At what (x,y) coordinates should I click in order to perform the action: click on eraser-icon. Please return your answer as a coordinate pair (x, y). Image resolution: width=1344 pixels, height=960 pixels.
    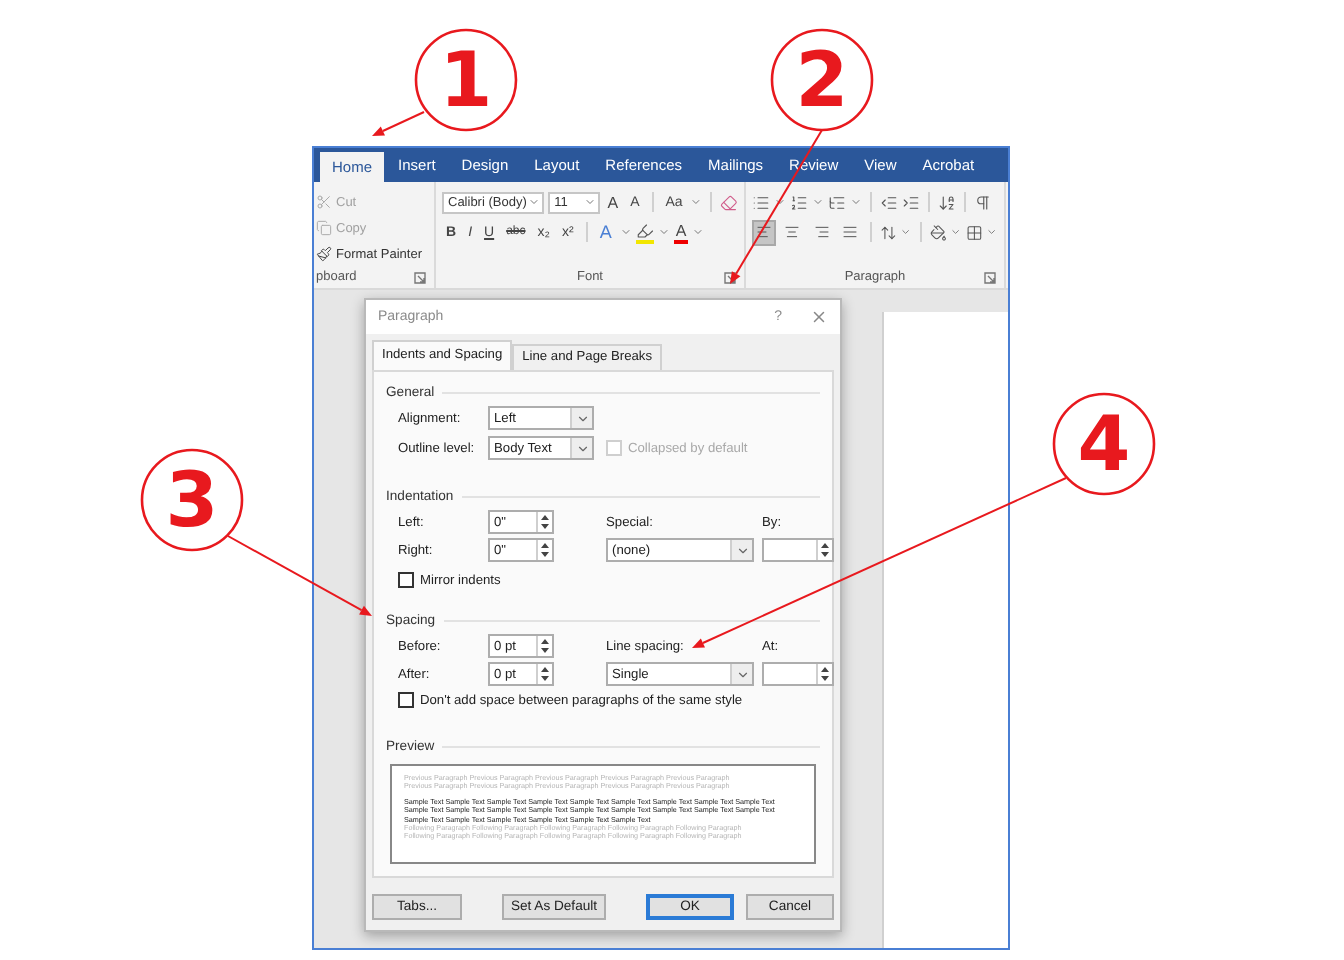
    Looking at the image, I should click on (729, 202).